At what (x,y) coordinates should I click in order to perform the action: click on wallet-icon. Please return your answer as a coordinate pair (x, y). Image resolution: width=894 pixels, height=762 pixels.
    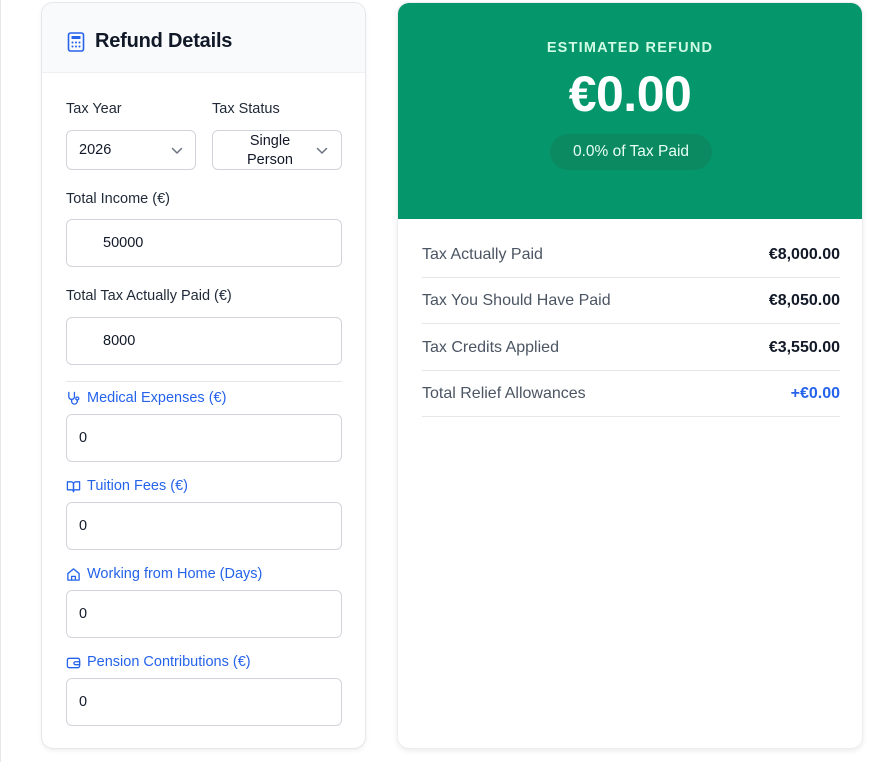
    Looking at the image, I should click on (73, 662).